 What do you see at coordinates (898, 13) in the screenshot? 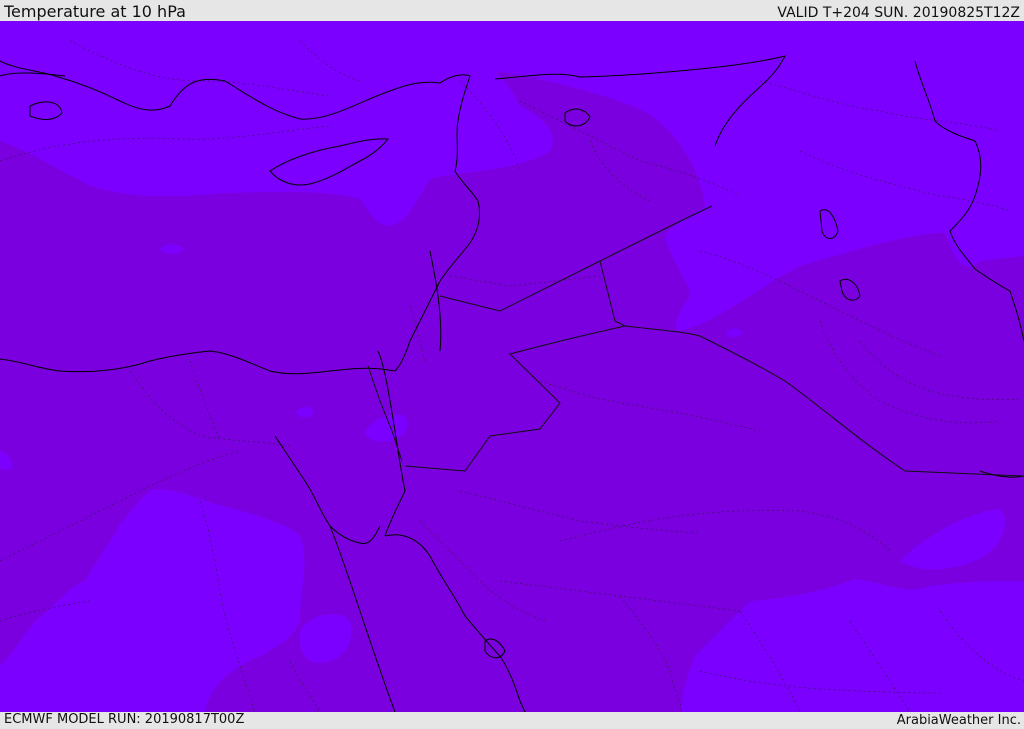
I see `valid-time-label: VALID T+204 SUN. 20190825T12Z` at bounding box center [898, 13].